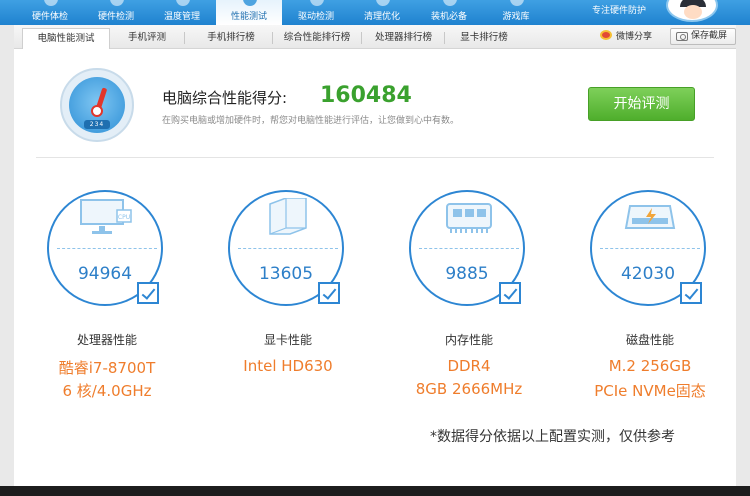 Image resolution: width=750 pixels, height=496 pixels. Describe the element at coordinates (231, 38) in the screenshot. I see `tab-phone-ranking: 手机排行榜` at that location.